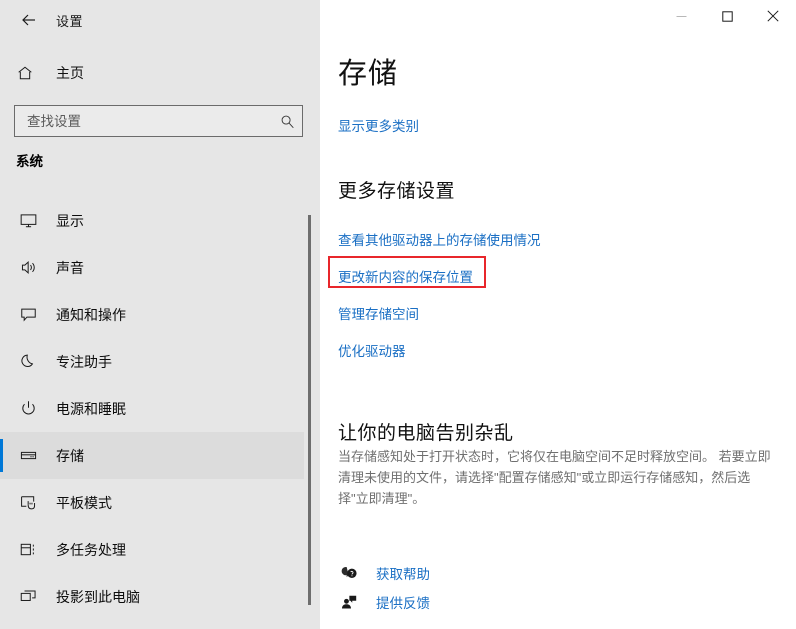  Describe the element at coordinates (28, 73) in the screenshot. I see `home-icon` at that location.